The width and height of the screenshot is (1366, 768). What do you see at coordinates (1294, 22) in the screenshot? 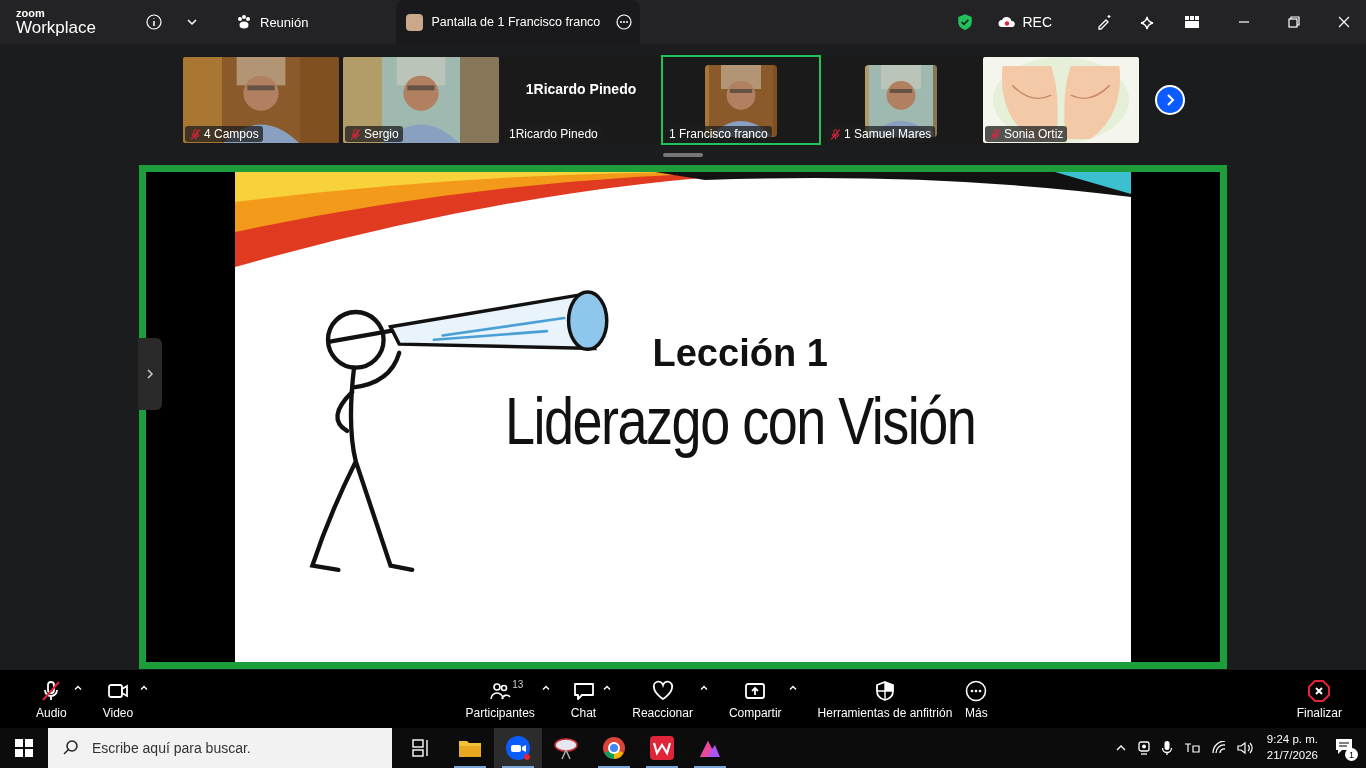
I see `restore-icon` at bounding box center [1294, 22].